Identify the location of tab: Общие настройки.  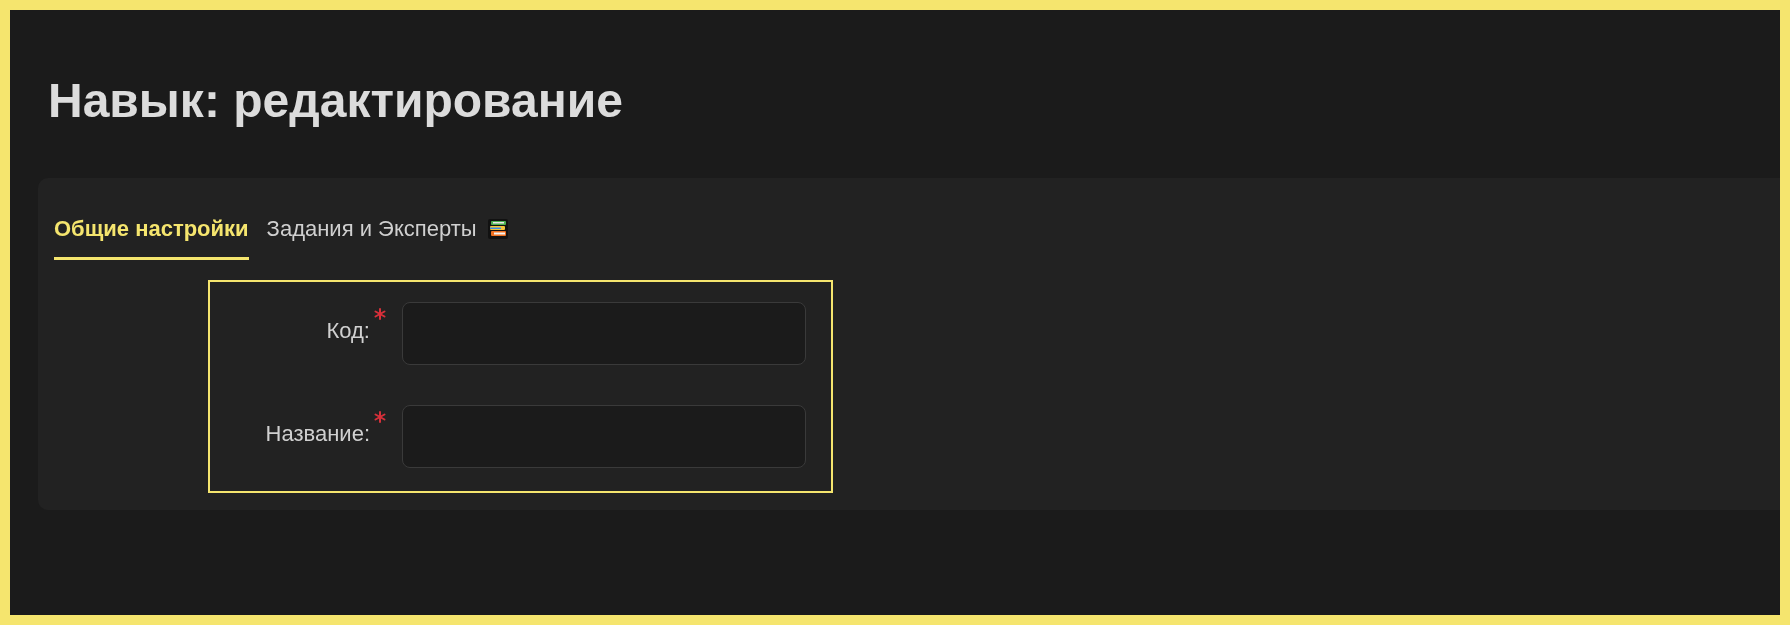
(151, 232).